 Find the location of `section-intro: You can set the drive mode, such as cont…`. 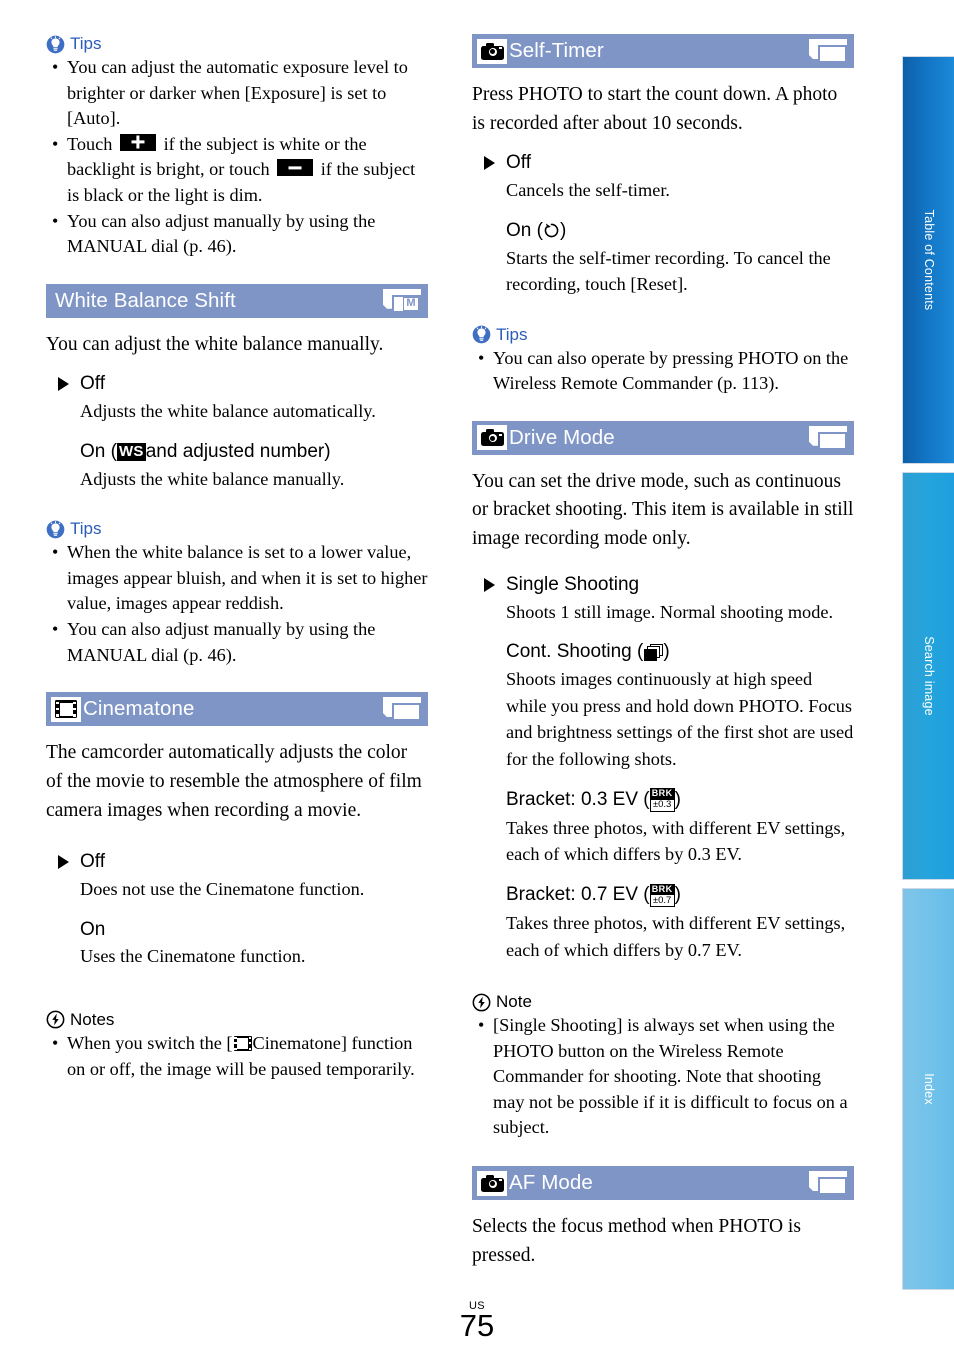

section-intro: You can set the drive mode, such as cont… is located at coordinates (663, 510).